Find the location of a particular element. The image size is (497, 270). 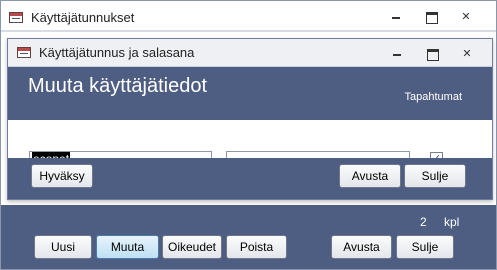

rights-button-label: Oikeudet is located at coordinates (192, 247).